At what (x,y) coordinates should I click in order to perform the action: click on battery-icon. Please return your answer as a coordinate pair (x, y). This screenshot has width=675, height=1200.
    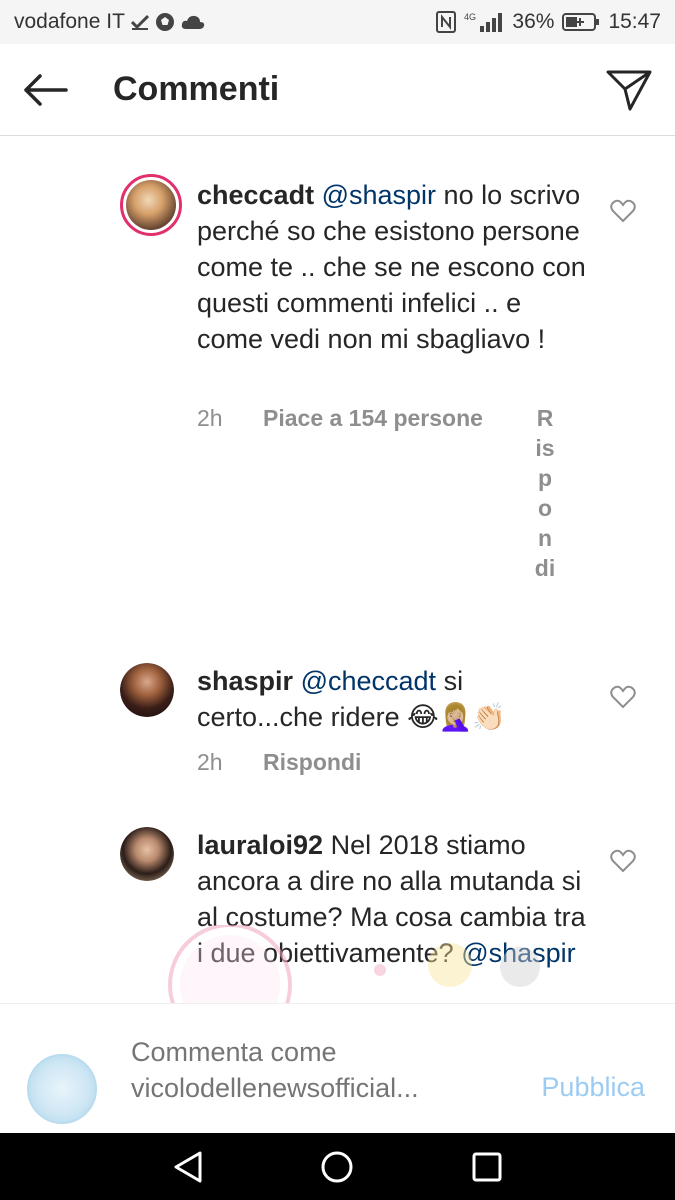
    Looking at the image, I should click on (581, 22).